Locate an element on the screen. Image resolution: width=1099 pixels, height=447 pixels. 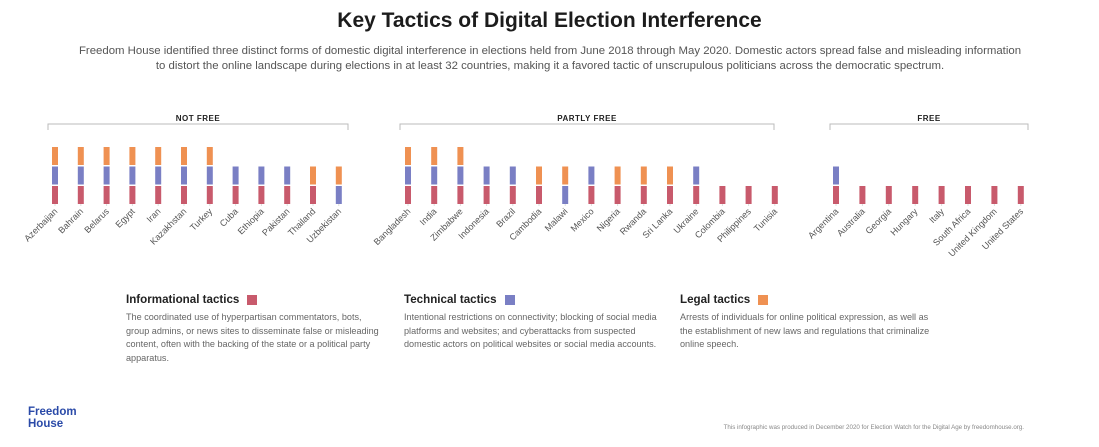
bar-philippines-informational is located at coordinates (748, 195).